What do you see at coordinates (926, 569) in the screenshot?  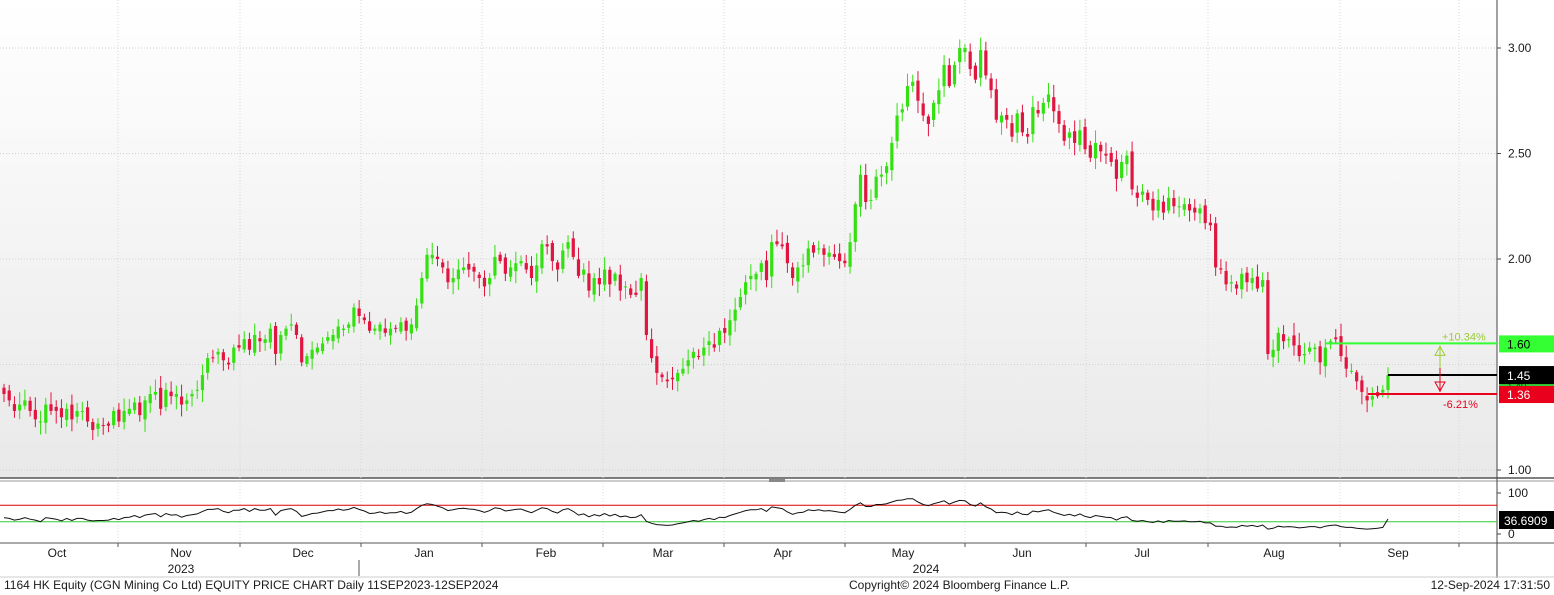 I see `x-year-label: 2024` at bounding box center [926, 569].